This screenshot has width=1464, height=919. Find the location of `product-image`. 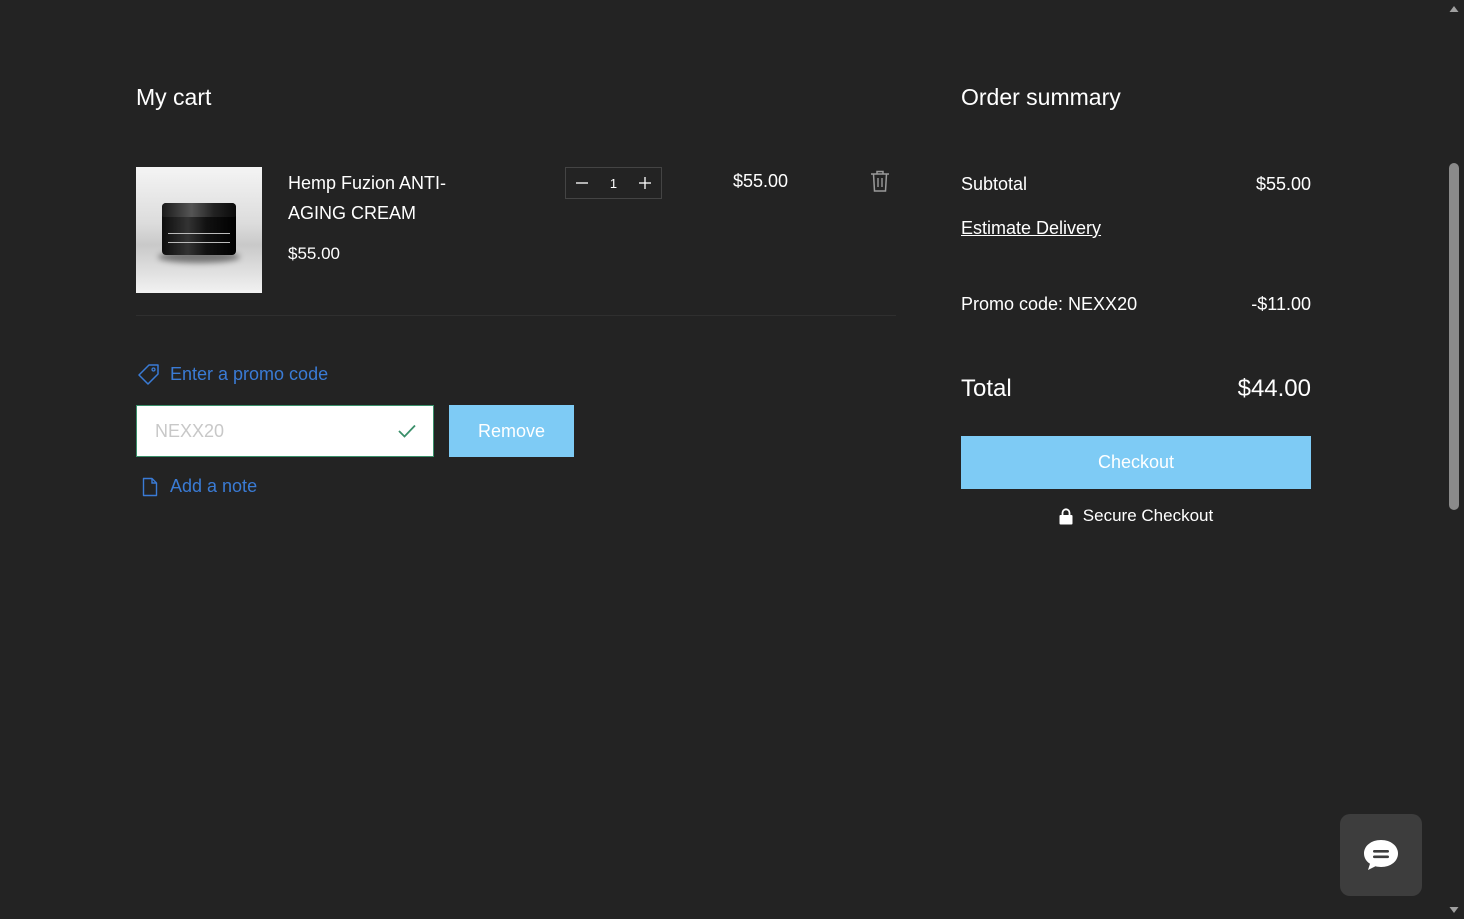

product-image is located at coordinates (199, 230).